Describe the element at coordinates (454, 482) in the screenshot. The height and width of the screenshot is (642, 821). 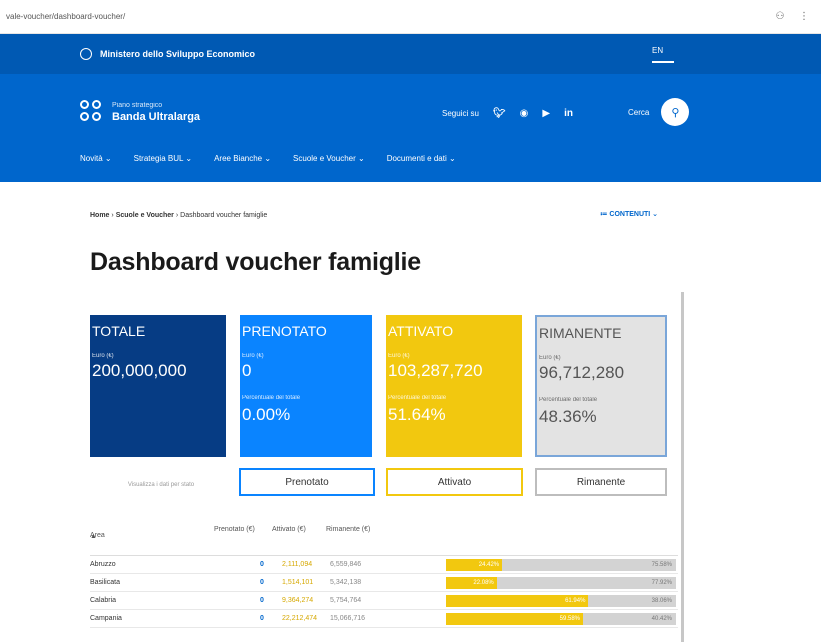
I see `filter-attivato-button: Attivato` at that location.